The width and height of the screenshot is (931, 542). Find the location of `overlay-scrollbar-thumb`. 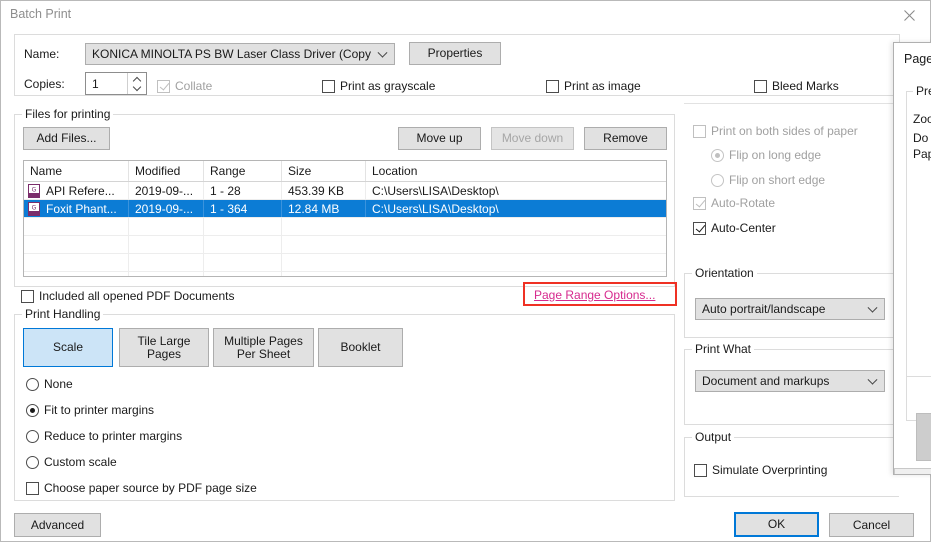

overlay-scrollbar-thumb is located at coordinates (923, 437).